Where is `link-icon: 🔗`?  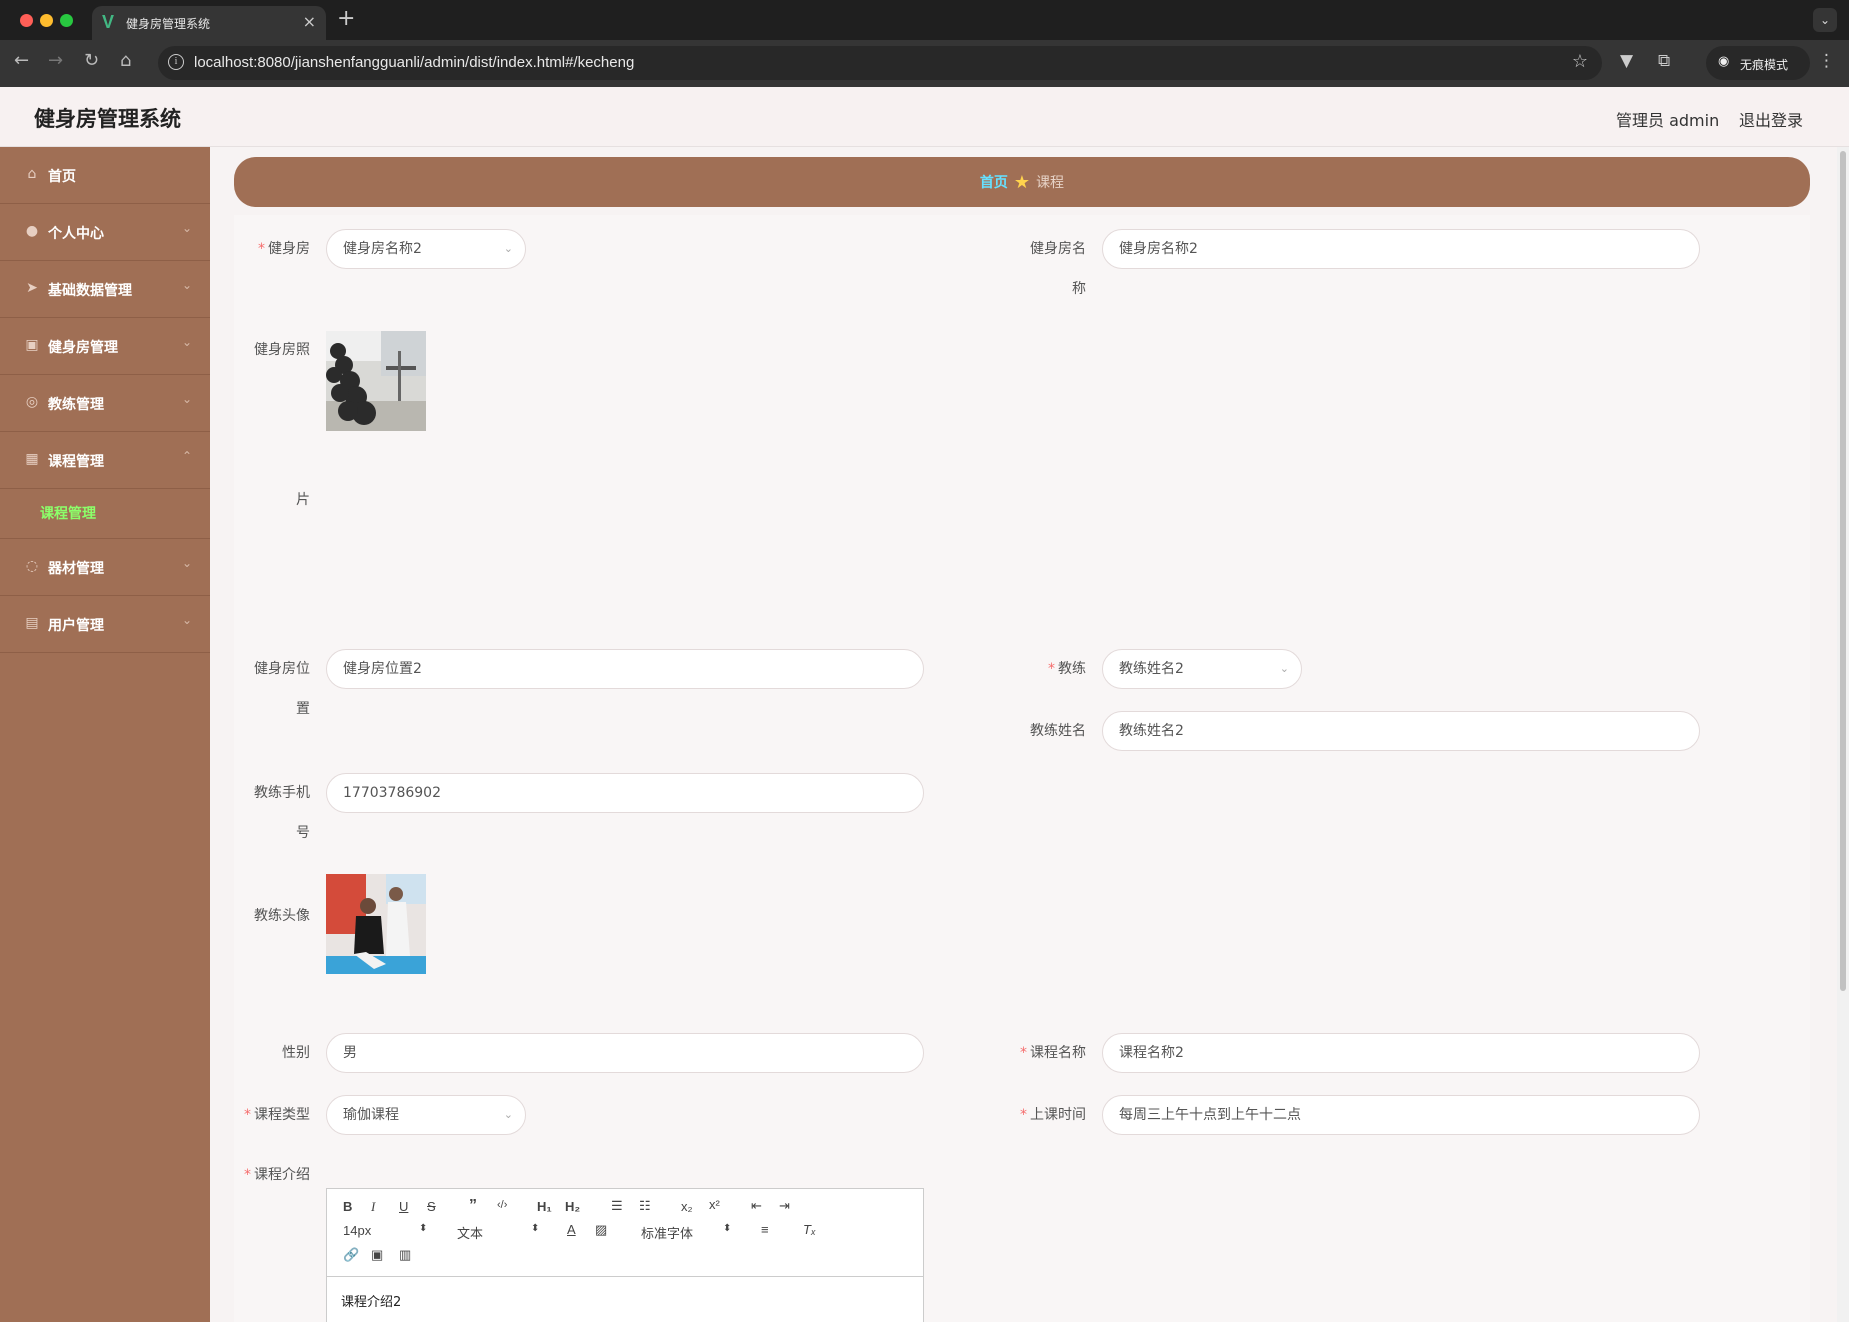
link-icon: 🔗 is located at coordinates (351, 1255).